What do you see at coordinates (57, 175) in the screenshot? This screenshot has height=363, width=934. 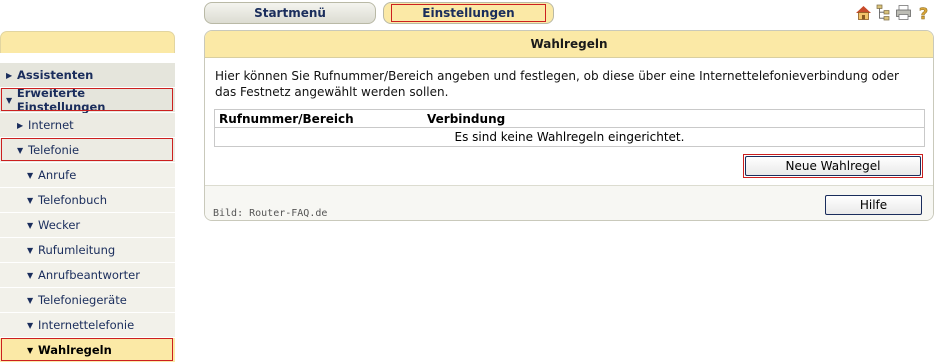 I see `sidebar-item-label: Anrufe` at bounding box center [57, 175].